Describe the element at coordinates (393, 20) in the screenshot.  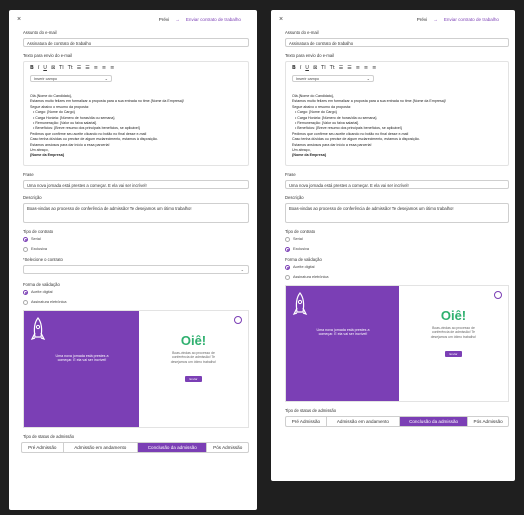
I see `panel-header: × Prévi → Enviar contrato de trabalho` at that location.